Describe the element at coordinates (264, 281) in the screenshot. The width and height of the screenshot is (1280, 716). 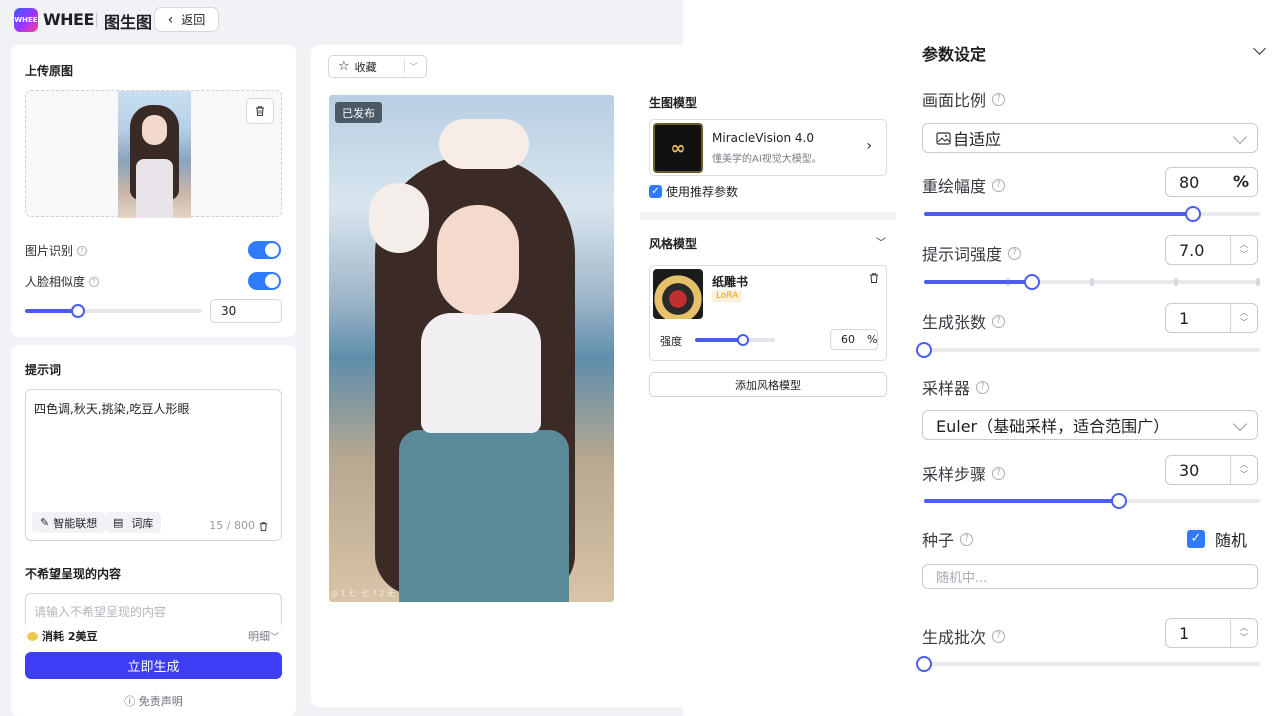
I see `face-similarity-toggle` at that location.